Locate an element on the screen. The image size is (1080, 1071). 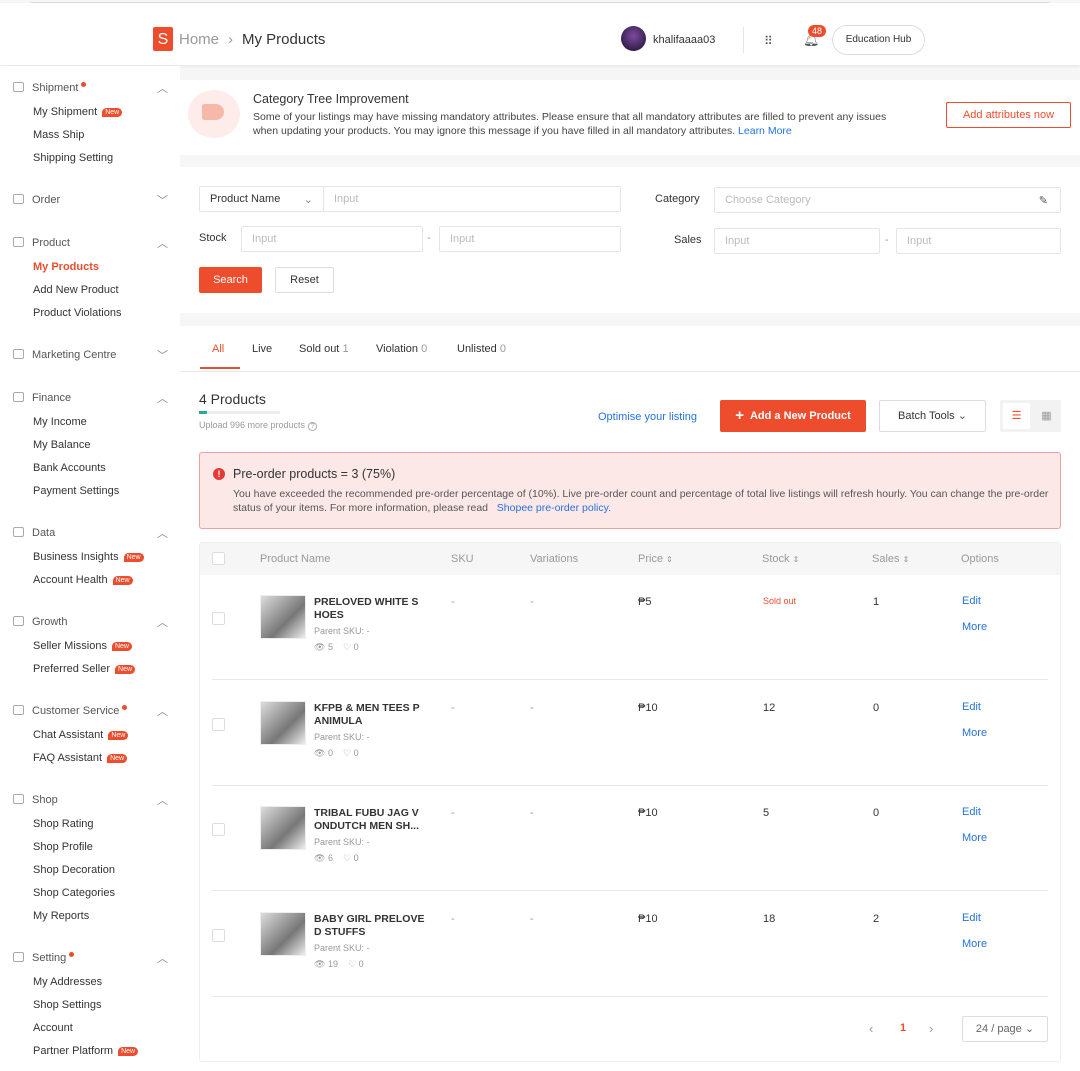
tab-live: Live is located at coordinates (262, 349).